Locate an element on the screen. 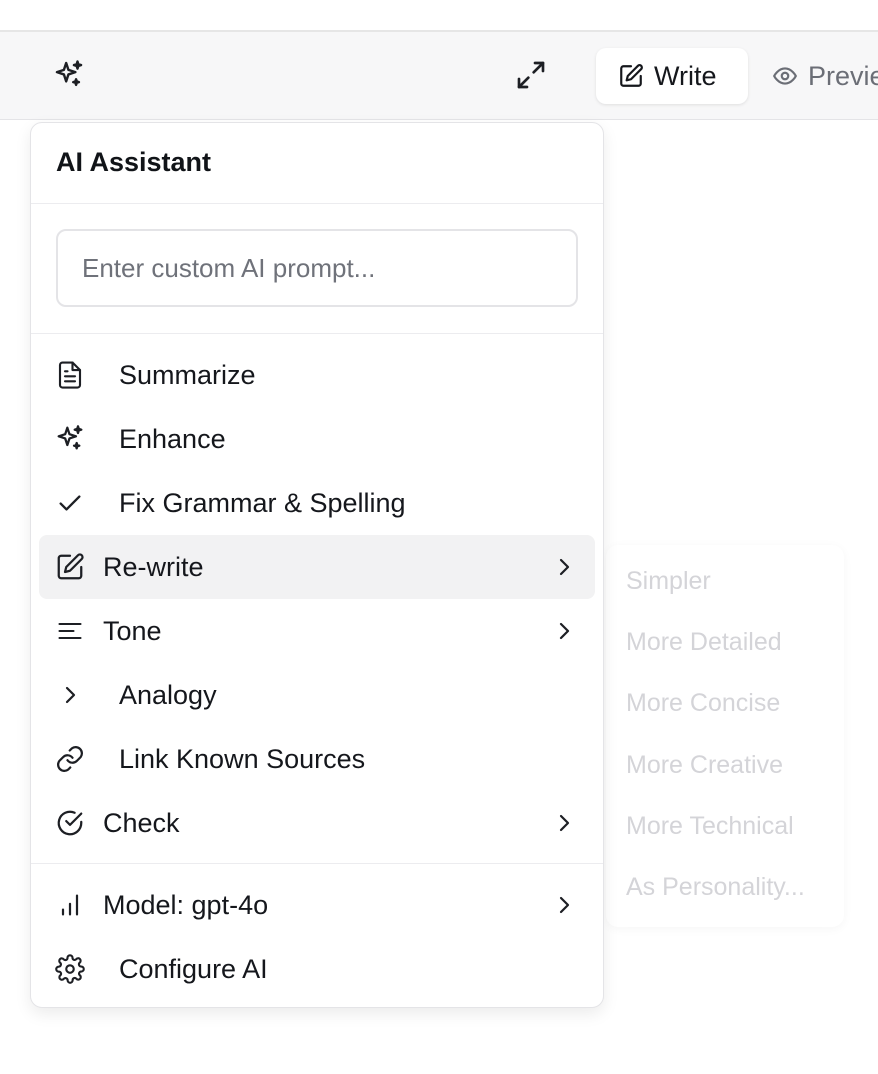  menu-item-label: Analogy is located at coordinates (168, 694).